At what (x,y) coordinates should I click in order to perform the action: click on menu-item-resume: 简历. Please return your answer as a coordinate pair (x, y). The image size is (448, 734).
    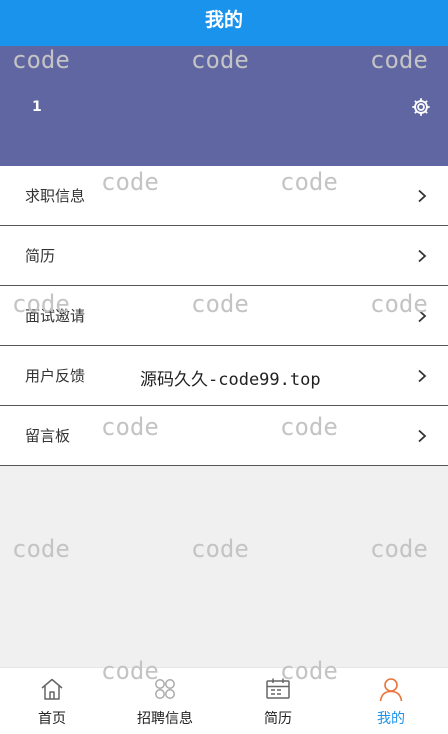
    Looking at the image, I should click on (224, 256).